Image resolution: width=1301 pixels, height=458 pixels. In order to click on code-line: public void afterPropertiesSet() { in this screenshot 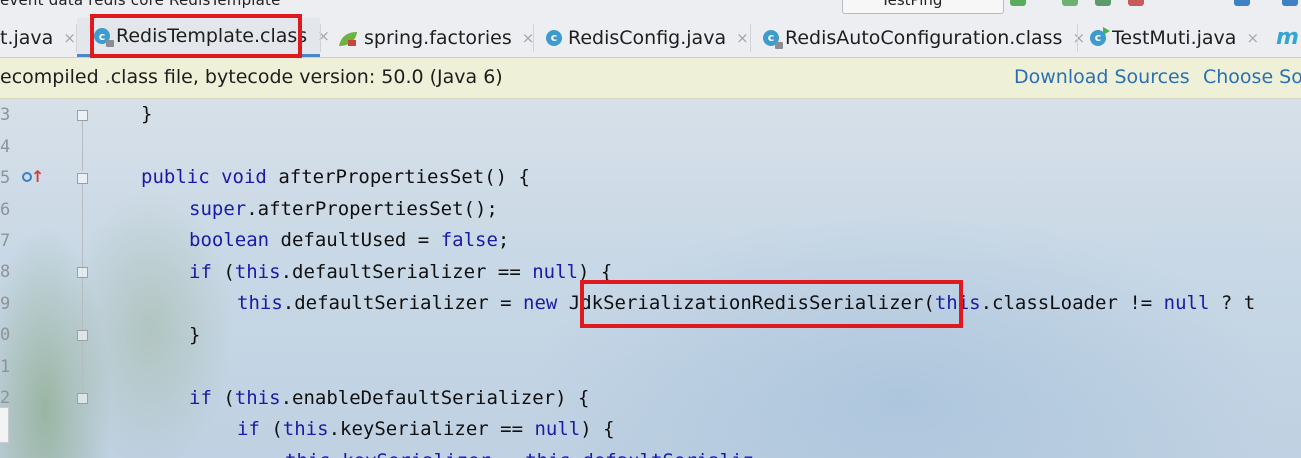, I will do `click(335, 177)`.